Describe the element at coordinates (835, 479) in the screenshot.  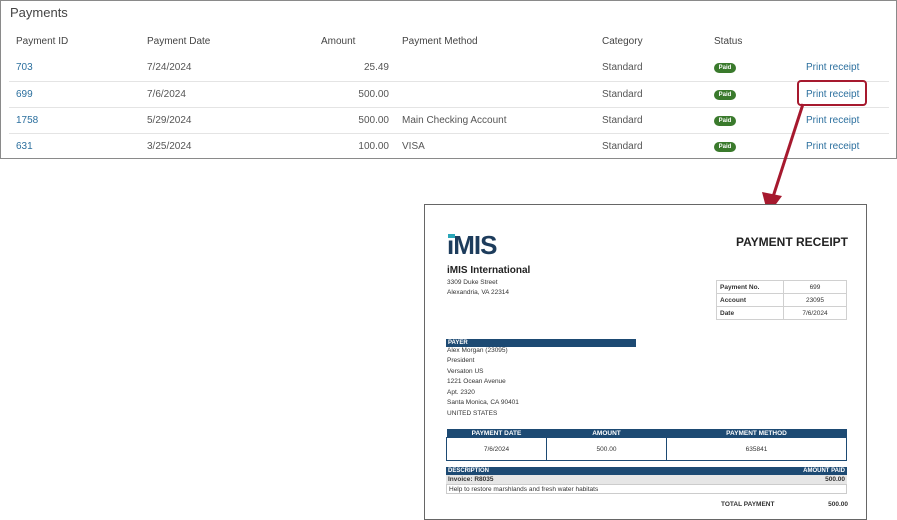
I see `invoice-amount: 500.00` at that location.